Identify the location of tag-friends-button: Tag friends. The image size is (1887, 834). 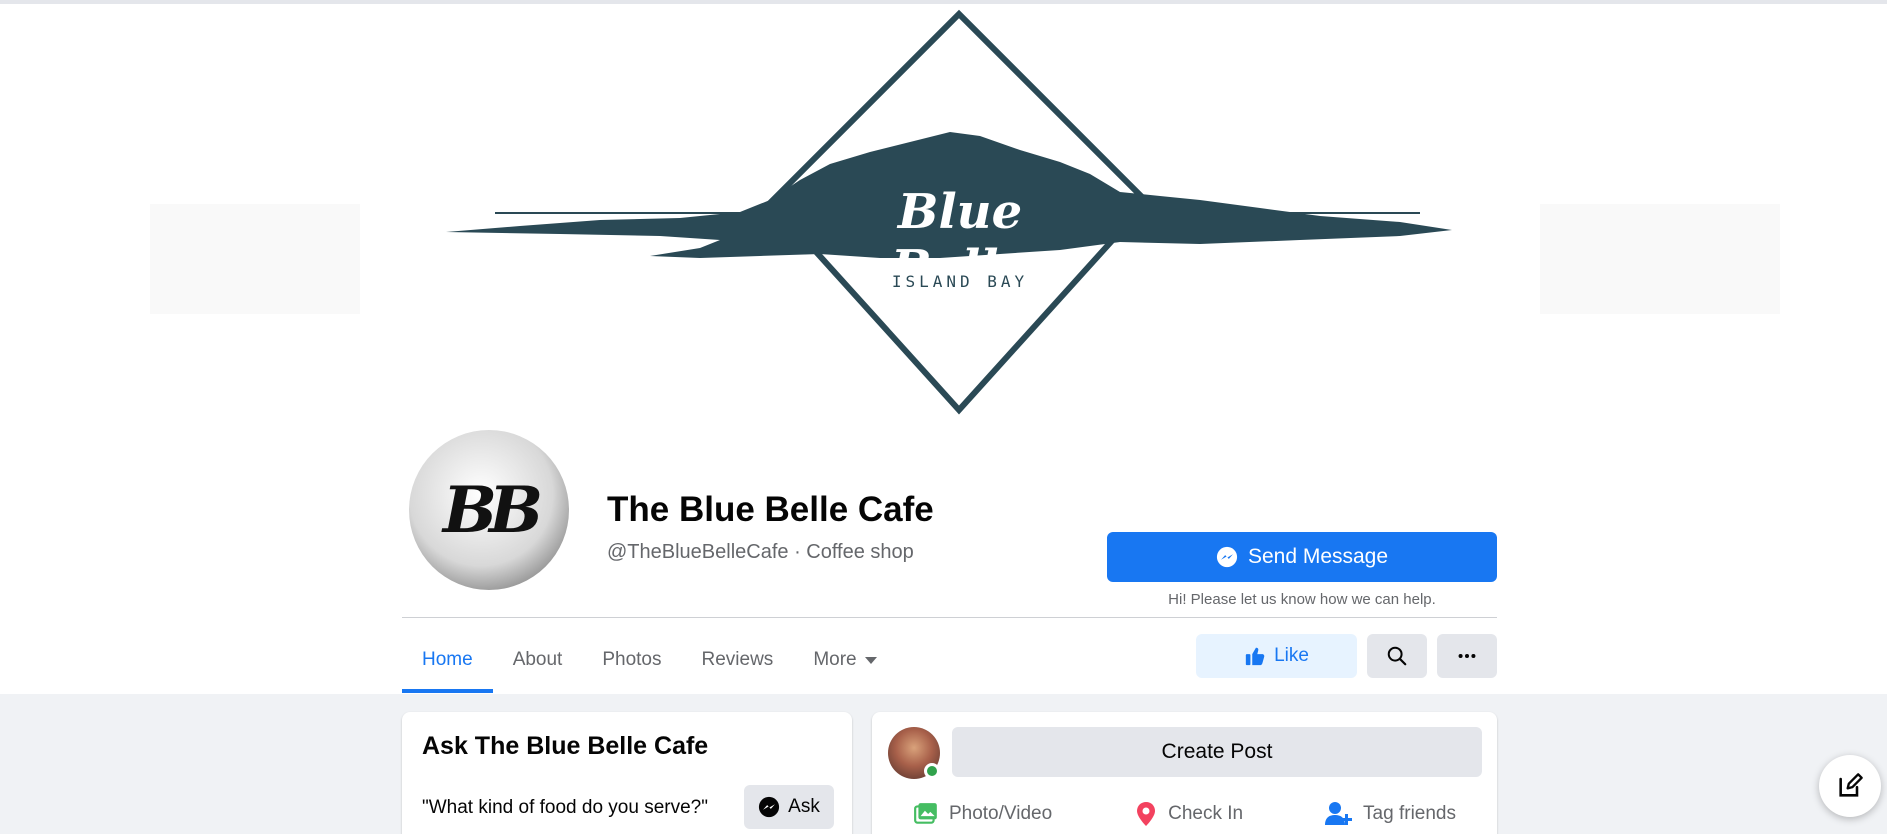
(1390, 813).